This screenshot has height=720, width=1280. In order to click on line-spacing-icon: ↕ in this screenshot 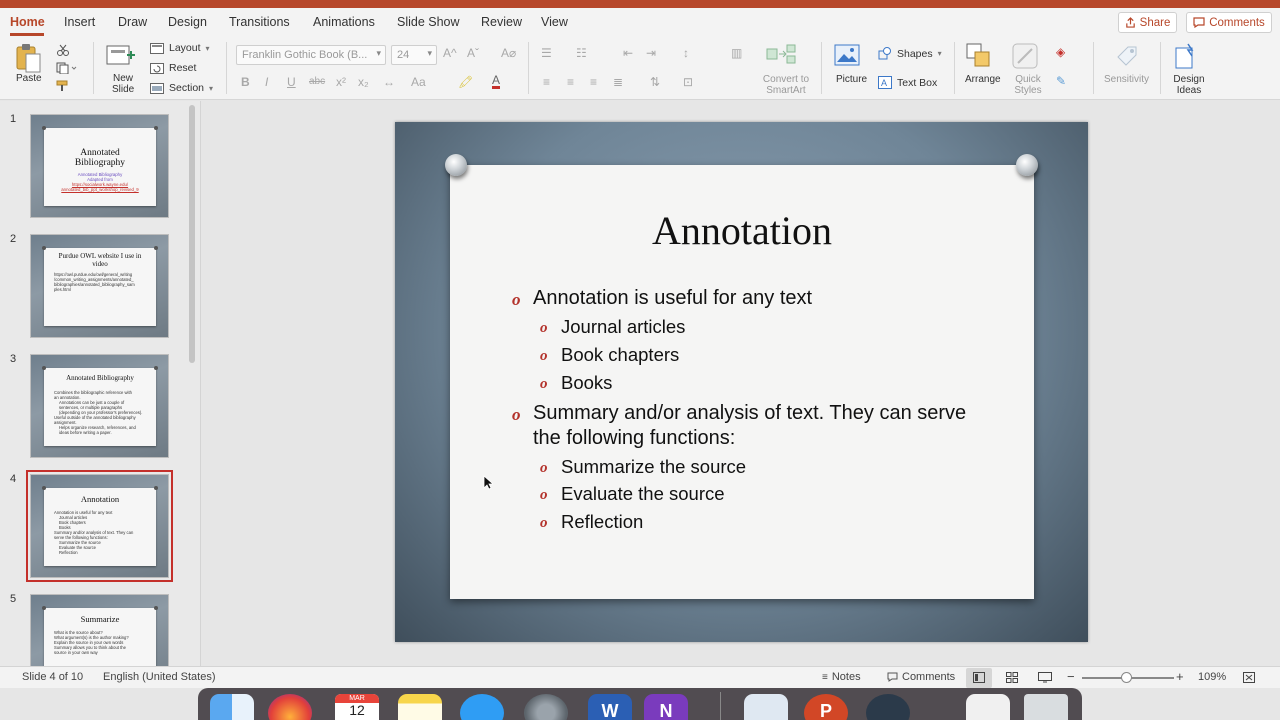, I will do `click(686, 53)`.